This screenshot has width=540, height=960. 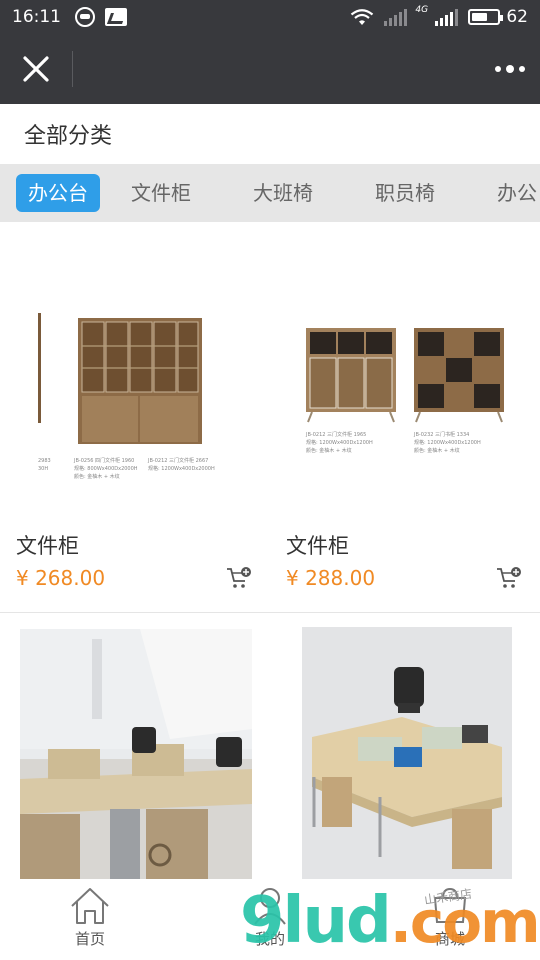 What do you see at coordinates (58, 193) in the screenshot?
I see `tab-office-desk: 办公台` at bounding box center [58, 193].